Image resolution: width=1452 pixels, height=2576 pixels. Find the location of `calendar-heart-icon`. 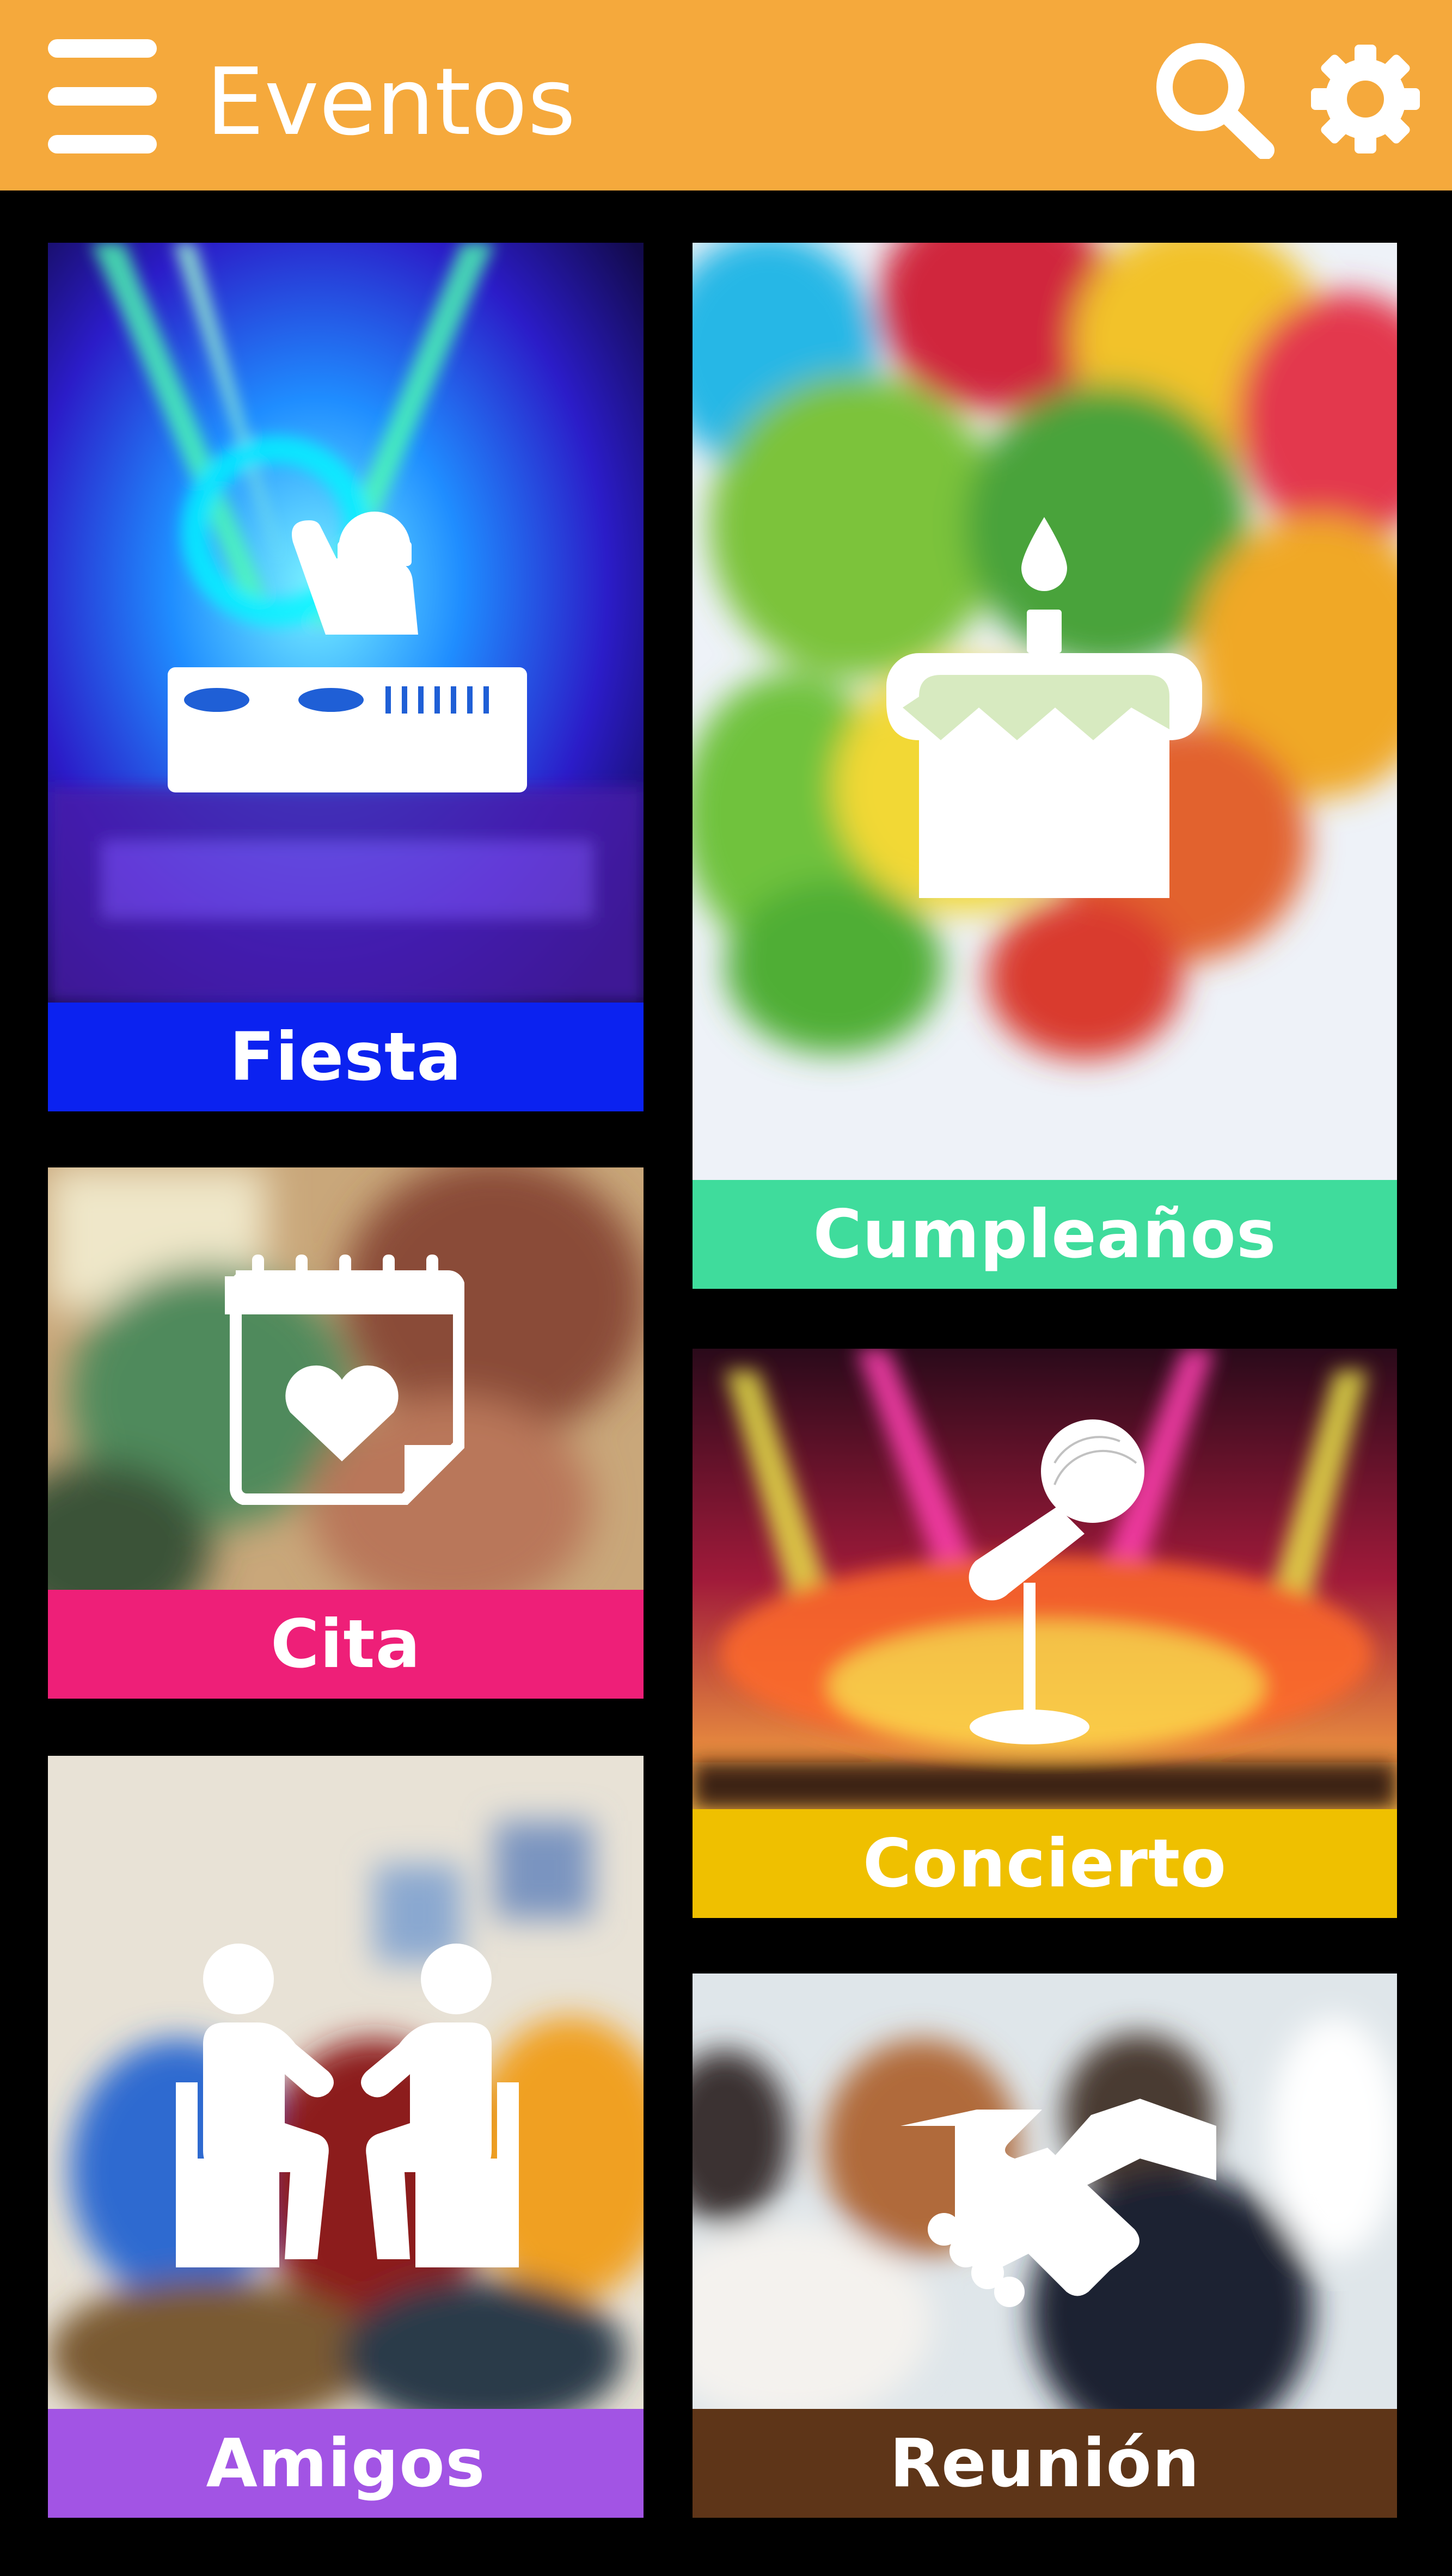

calendar-heart-icon is located at coordinates (344, 1380).